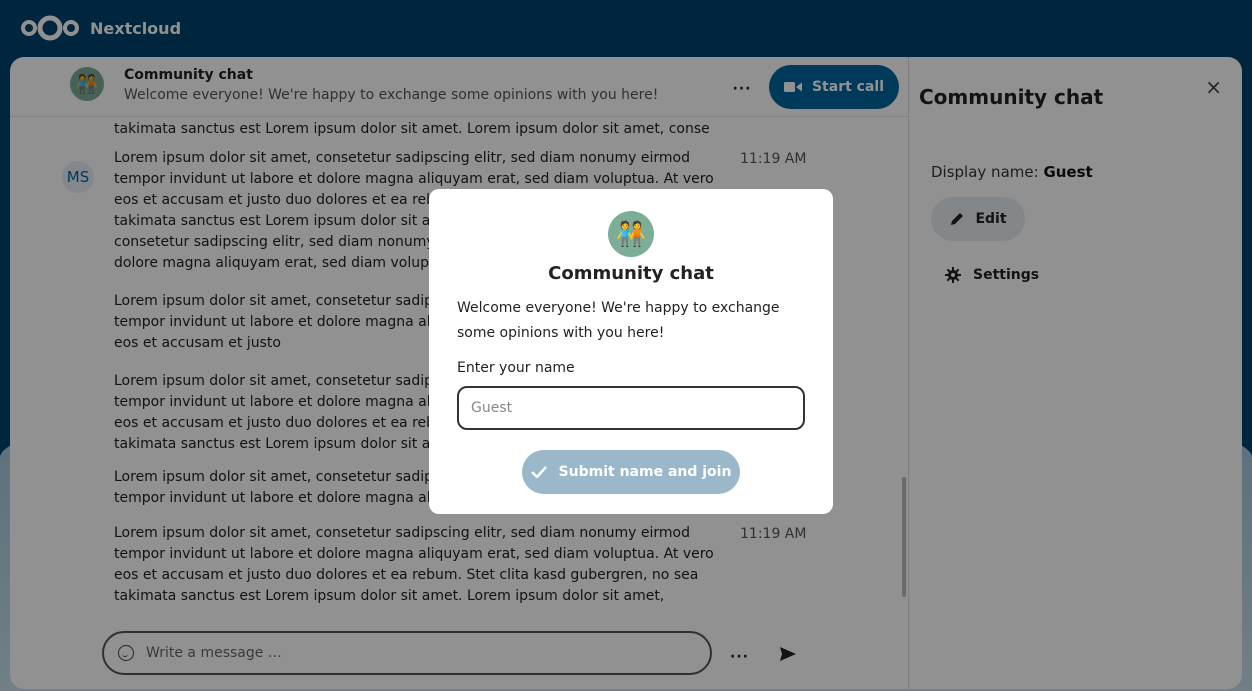 The image size is (1252, 691). What do you see at coordinates (631, 408) in the screenshot?
I see `guest-name-input` at bounding box center [631, 408].